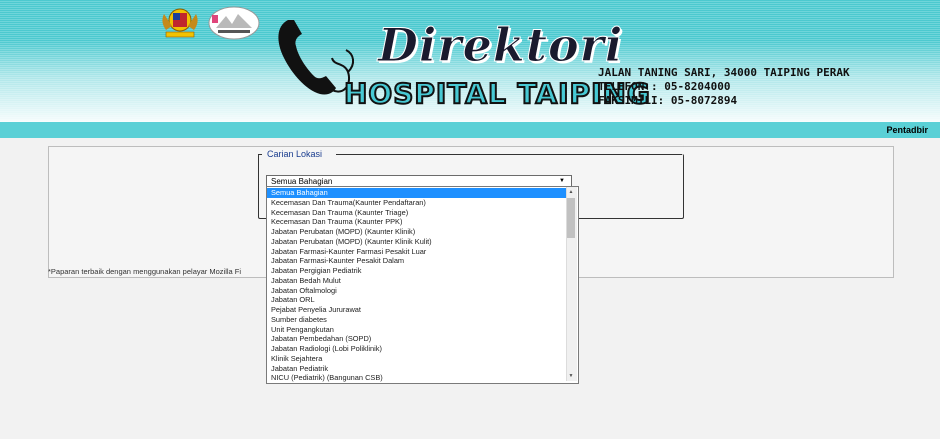 The image size is (940, 439). What do you see at coordinates (419, 213) in the screenshot?
I see `dropdown-option: Kecemasan Dan Trauma (Kaunter Triage)` at bounding box center [419, 213].